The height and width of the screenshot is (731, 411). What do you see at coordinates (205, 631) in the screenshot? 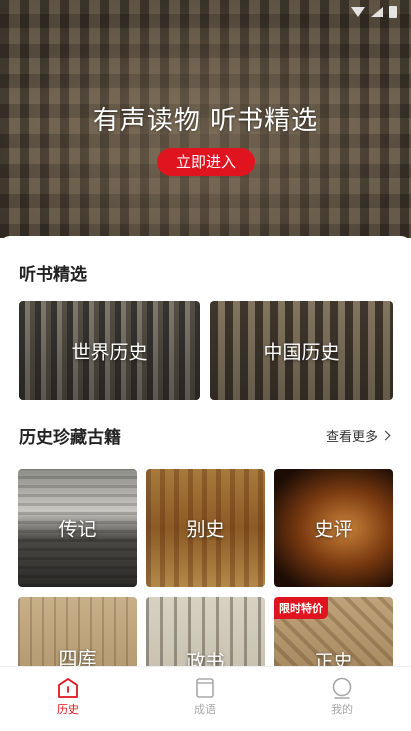
I see `card-political-books: 政书` at bounding box center [205, 631].